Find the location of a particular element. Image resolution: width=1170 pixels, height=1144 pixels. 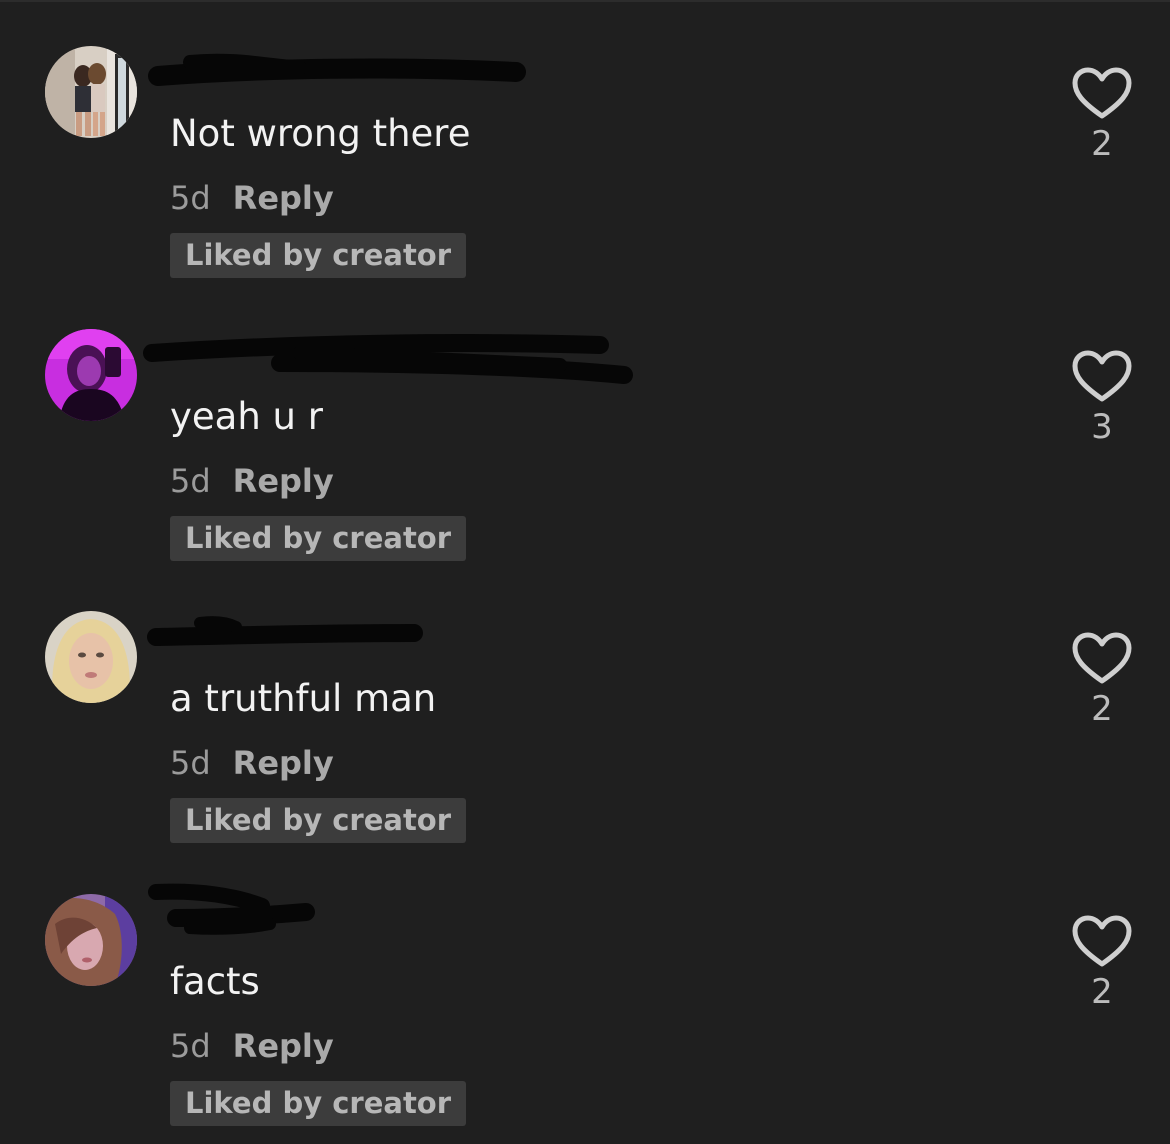

comment-text: Not wrong there is located at coordinates (320, 133).